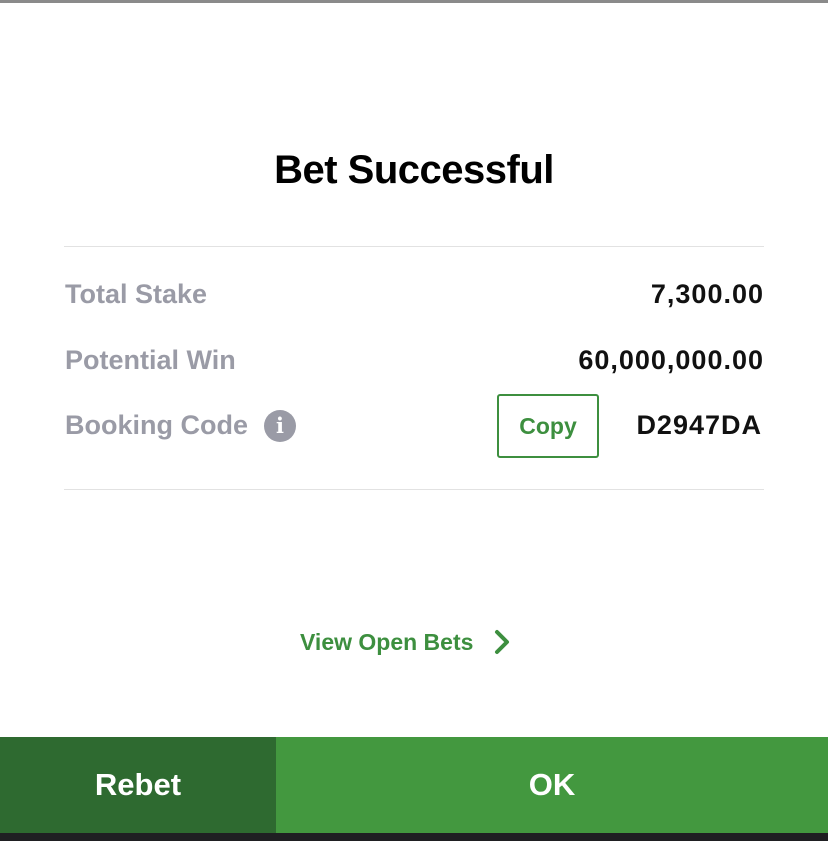 This screenshot has width=828, height=841. What do you see at coordinates (707, 294) in the screenshot?
I see `total-stake-value: 7,300.00` at bounding box center [707, 294].